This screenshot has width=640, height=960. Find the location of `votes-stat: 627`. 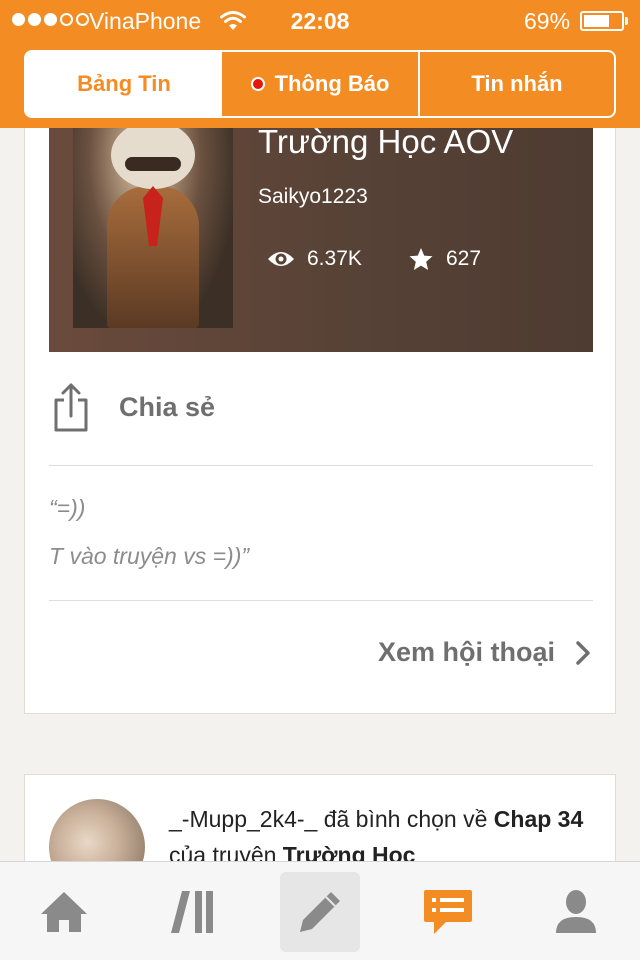

votes-stat: 627 is located at coordinates (444, 259).